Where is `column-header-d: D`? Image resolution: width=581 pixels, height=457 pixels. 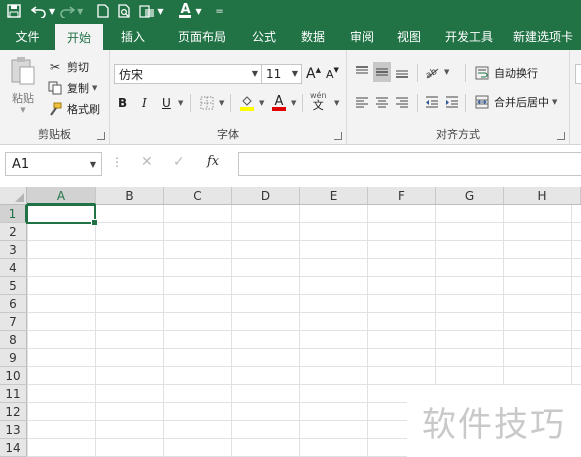
column-header-d: D is located at coordinates (266, 196).